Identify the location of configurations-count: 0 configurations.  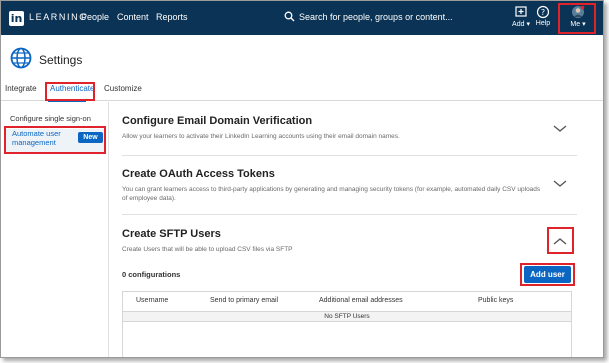
(151, 274).